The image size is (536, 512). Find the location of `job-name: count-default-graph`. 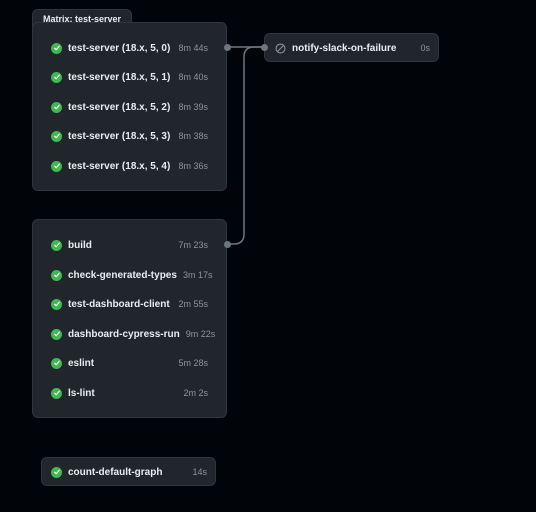

job-name: count-default-graph is located at coordinates (115, 472).